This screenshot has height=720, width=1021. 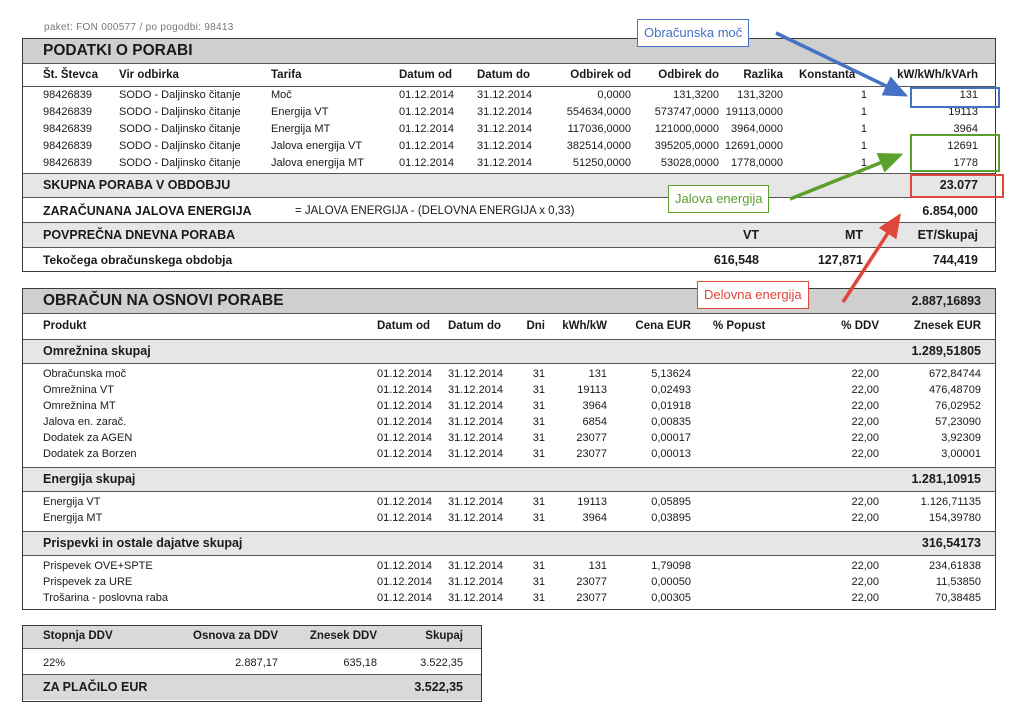 What do you see at coordinates (614, 95) in the screenshot?
I see `consumption-cell: 0,0000` at bounding box center [614, 95].